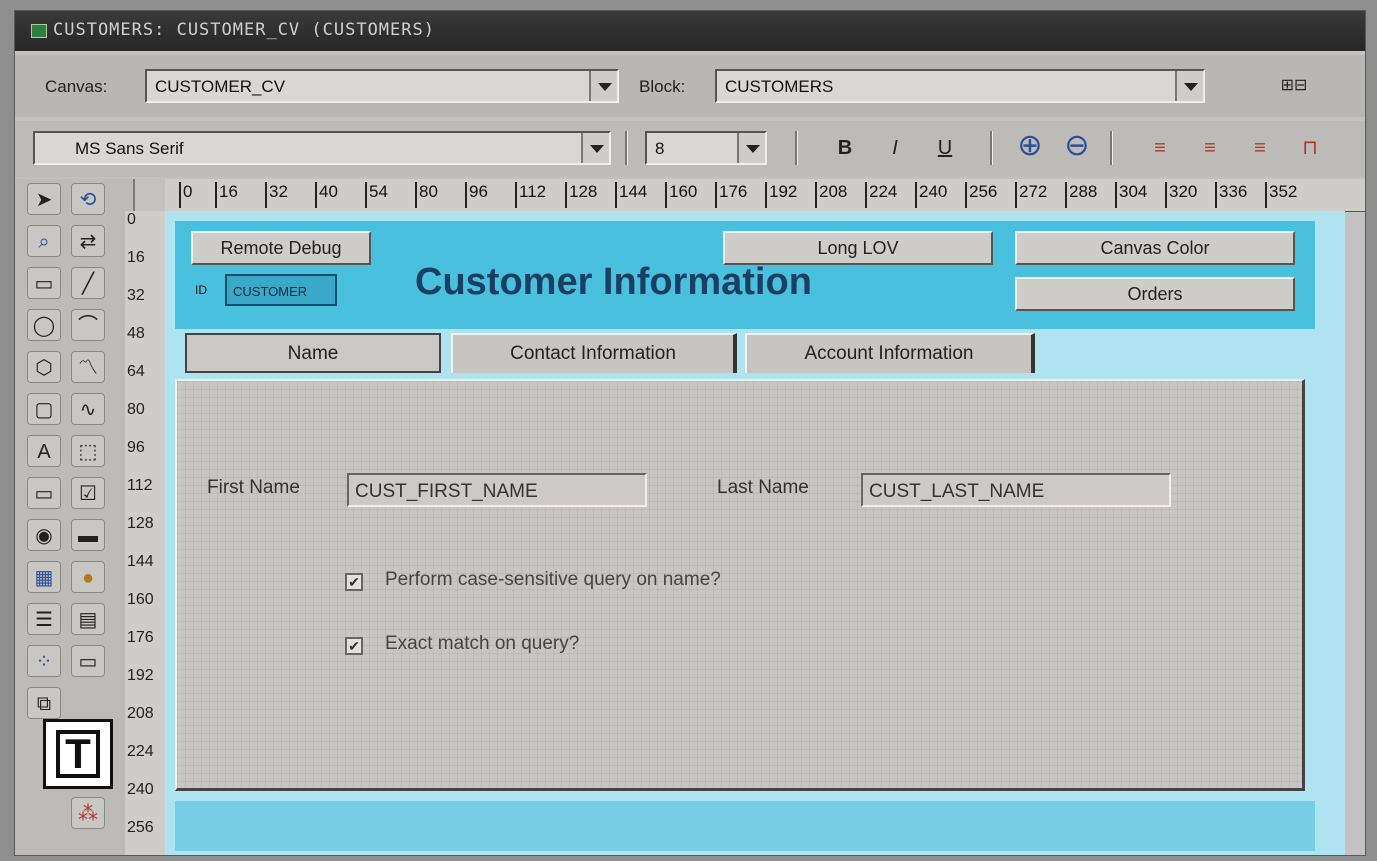  I want to click on remote-debug-button: Remote Debug, so click(281, 248).